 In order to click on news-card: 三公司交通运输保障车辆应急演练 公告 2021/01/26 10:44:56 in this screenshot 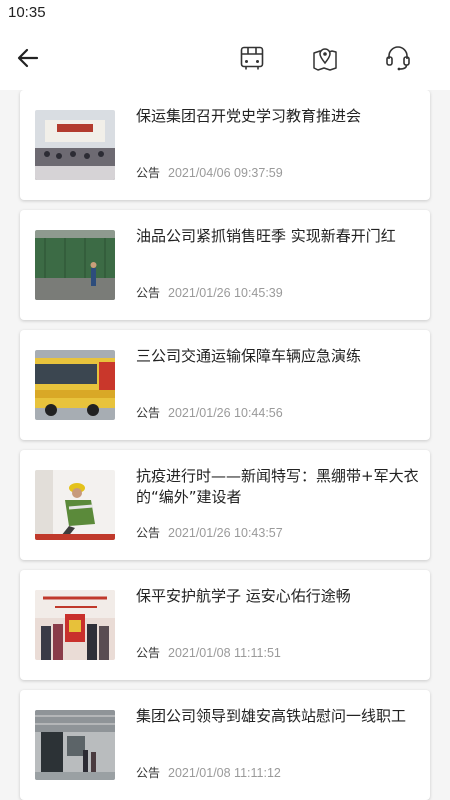, I will do `click(225, 385)`.